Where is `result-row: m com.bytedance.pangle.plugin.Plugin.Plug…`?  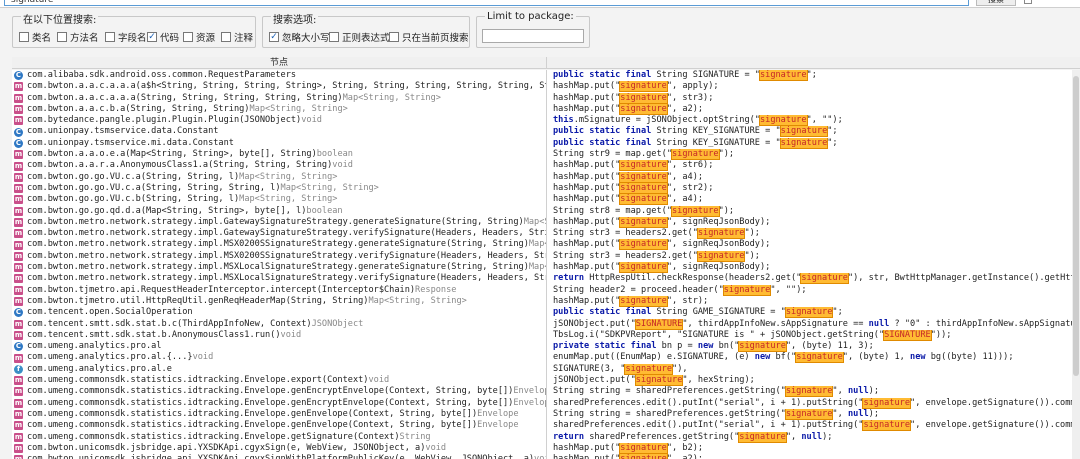
result-row: m com.bytedance.pangle.plugin.Plugin.Plug… is located at coordinates (279, 120).